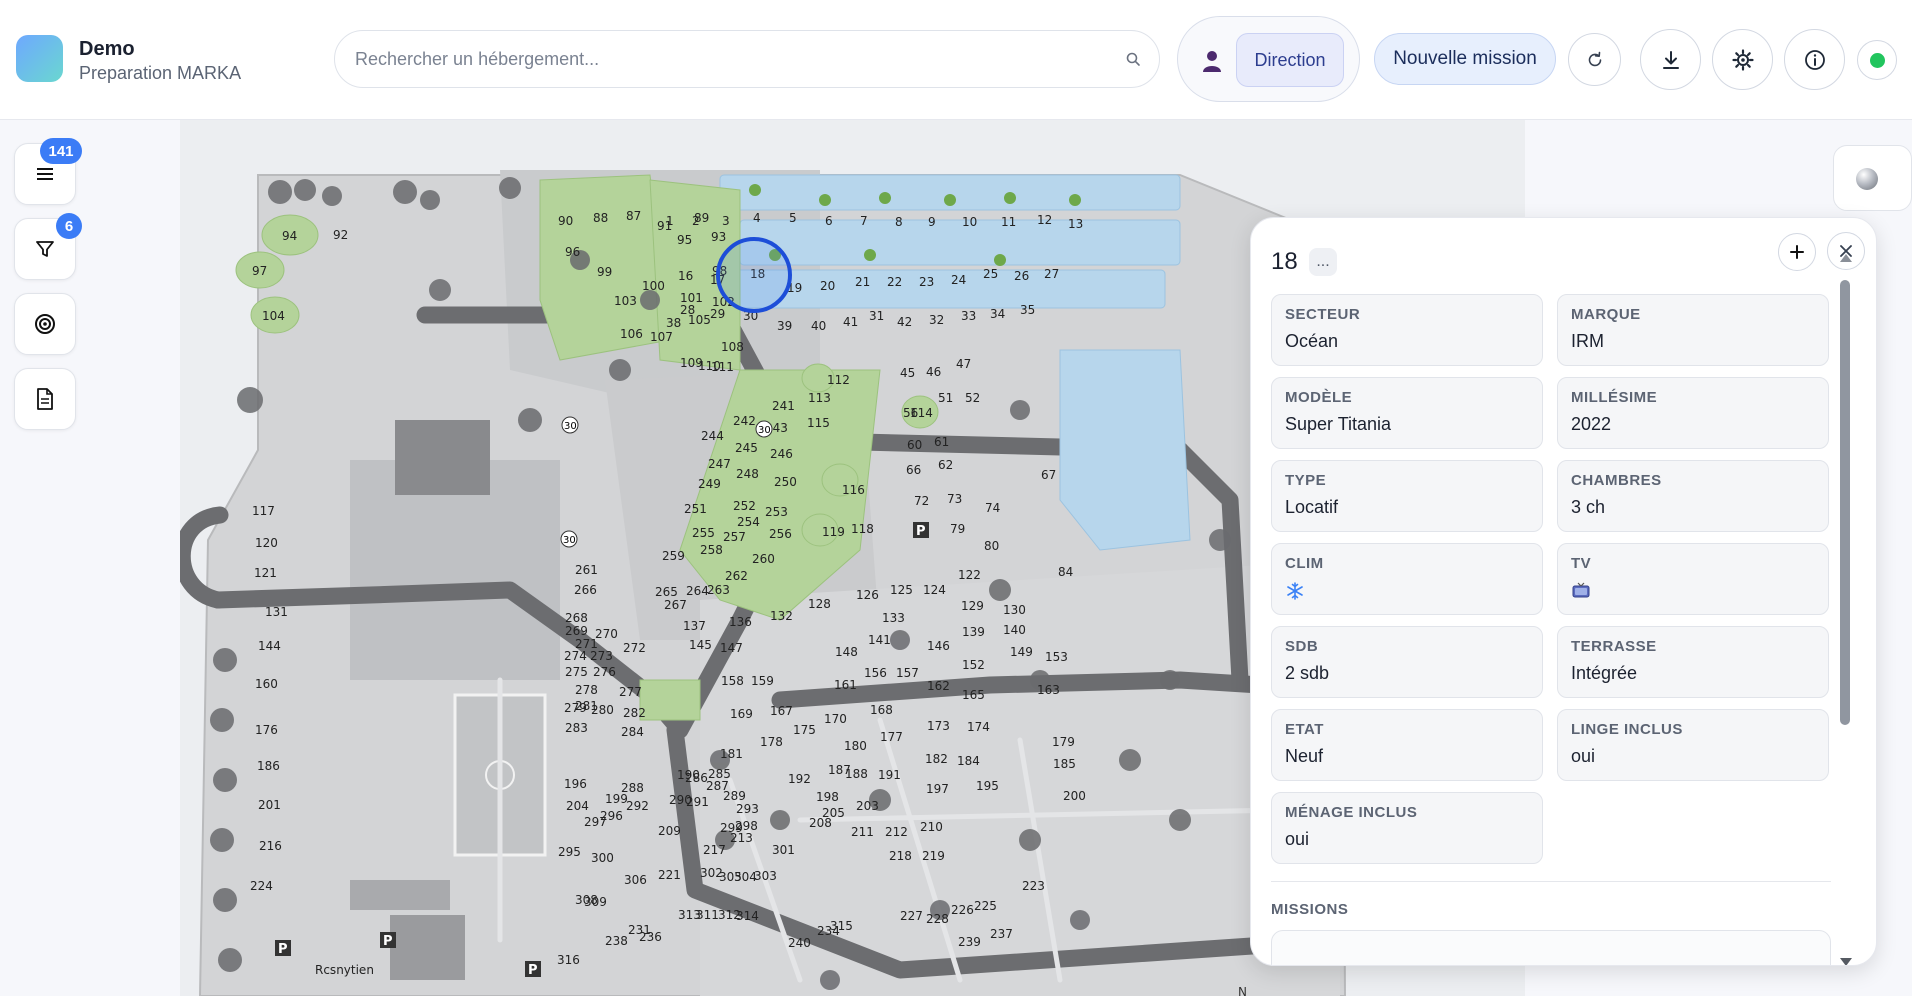 The width and height of the screenshot is (1912, 996). What do you see at coordinates (1290, 60) in the screenshot?
I see `role-direction-button: Direction` at bounding box center [1290, 60].